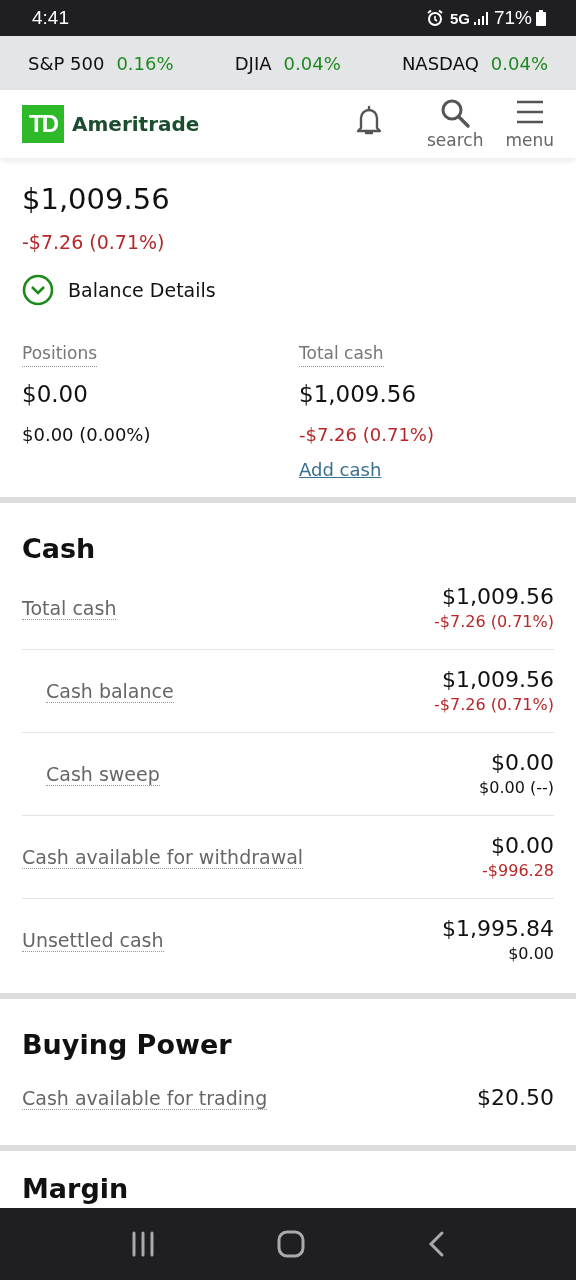 The image size is (576, 1280). I want to click on metric-value: $1,009.56, so click(358, 394).